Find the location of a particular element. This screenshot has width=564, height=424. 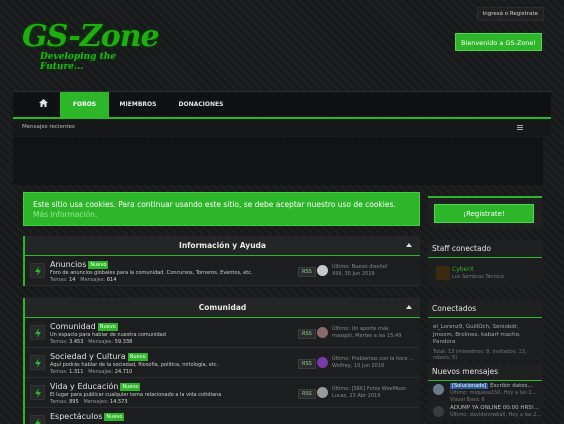

category-header: Comunidad is located at coordinates (222, 308).